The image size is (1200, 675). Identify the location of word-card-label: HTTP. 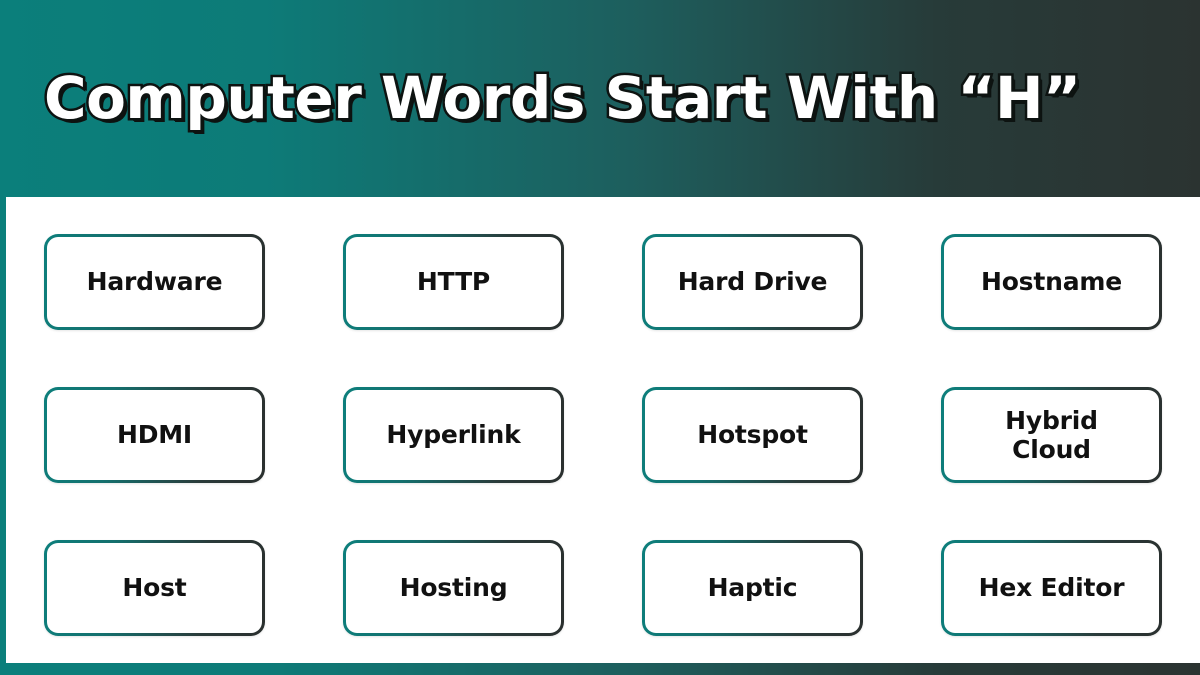
(453, 282).